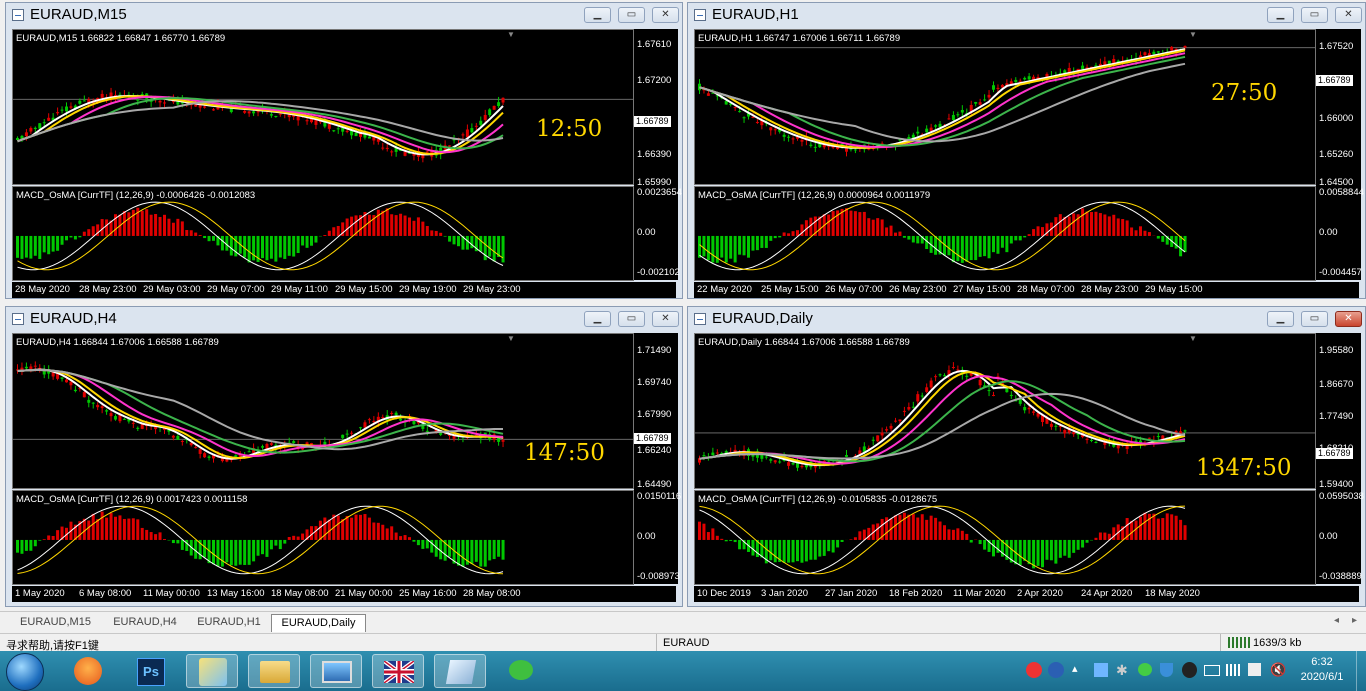  What do you see at coordinates (274, 671) in the screenshot?
I see `file-explorer-app` at bounding box center [274, 671].